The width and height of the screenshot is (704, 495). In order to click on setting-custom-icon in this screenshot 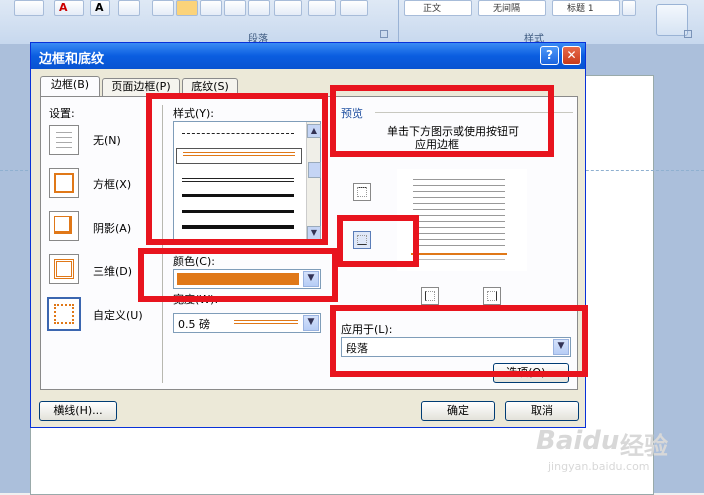, I will do `click(64, 314)`.